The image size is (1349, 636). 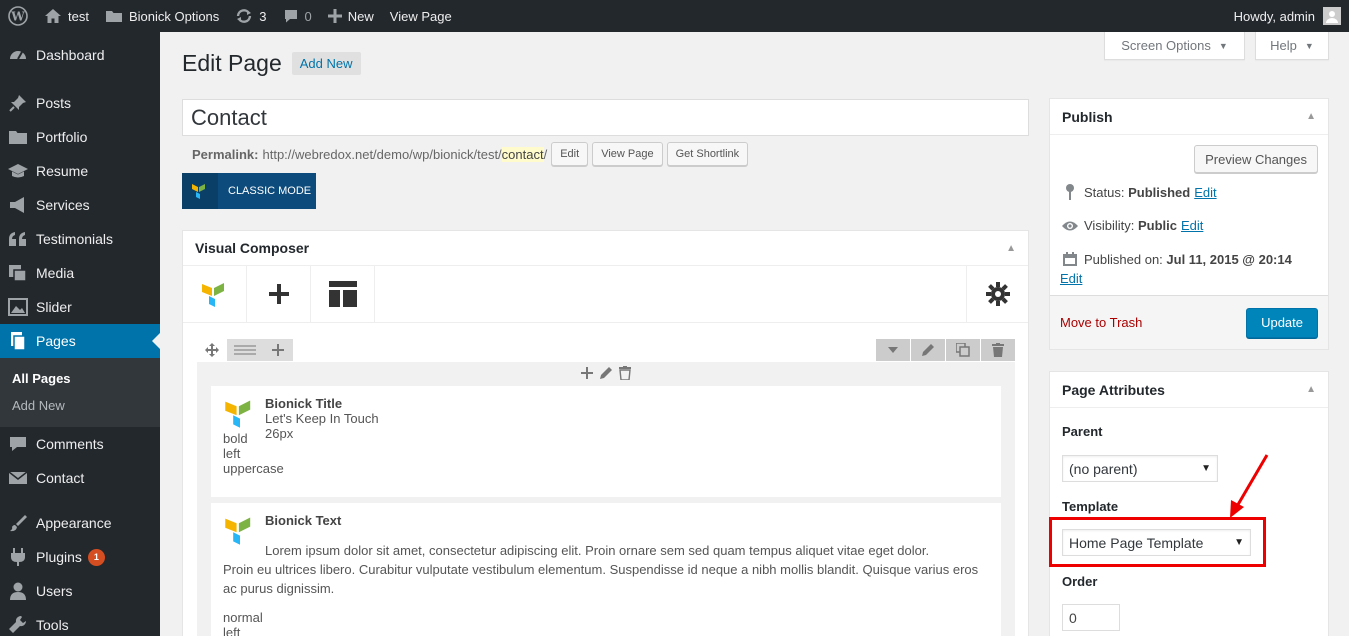 What do you see at coordinates (53, 16) in the screenshot?
I see `home-icon` at bounding box center [53, 16].